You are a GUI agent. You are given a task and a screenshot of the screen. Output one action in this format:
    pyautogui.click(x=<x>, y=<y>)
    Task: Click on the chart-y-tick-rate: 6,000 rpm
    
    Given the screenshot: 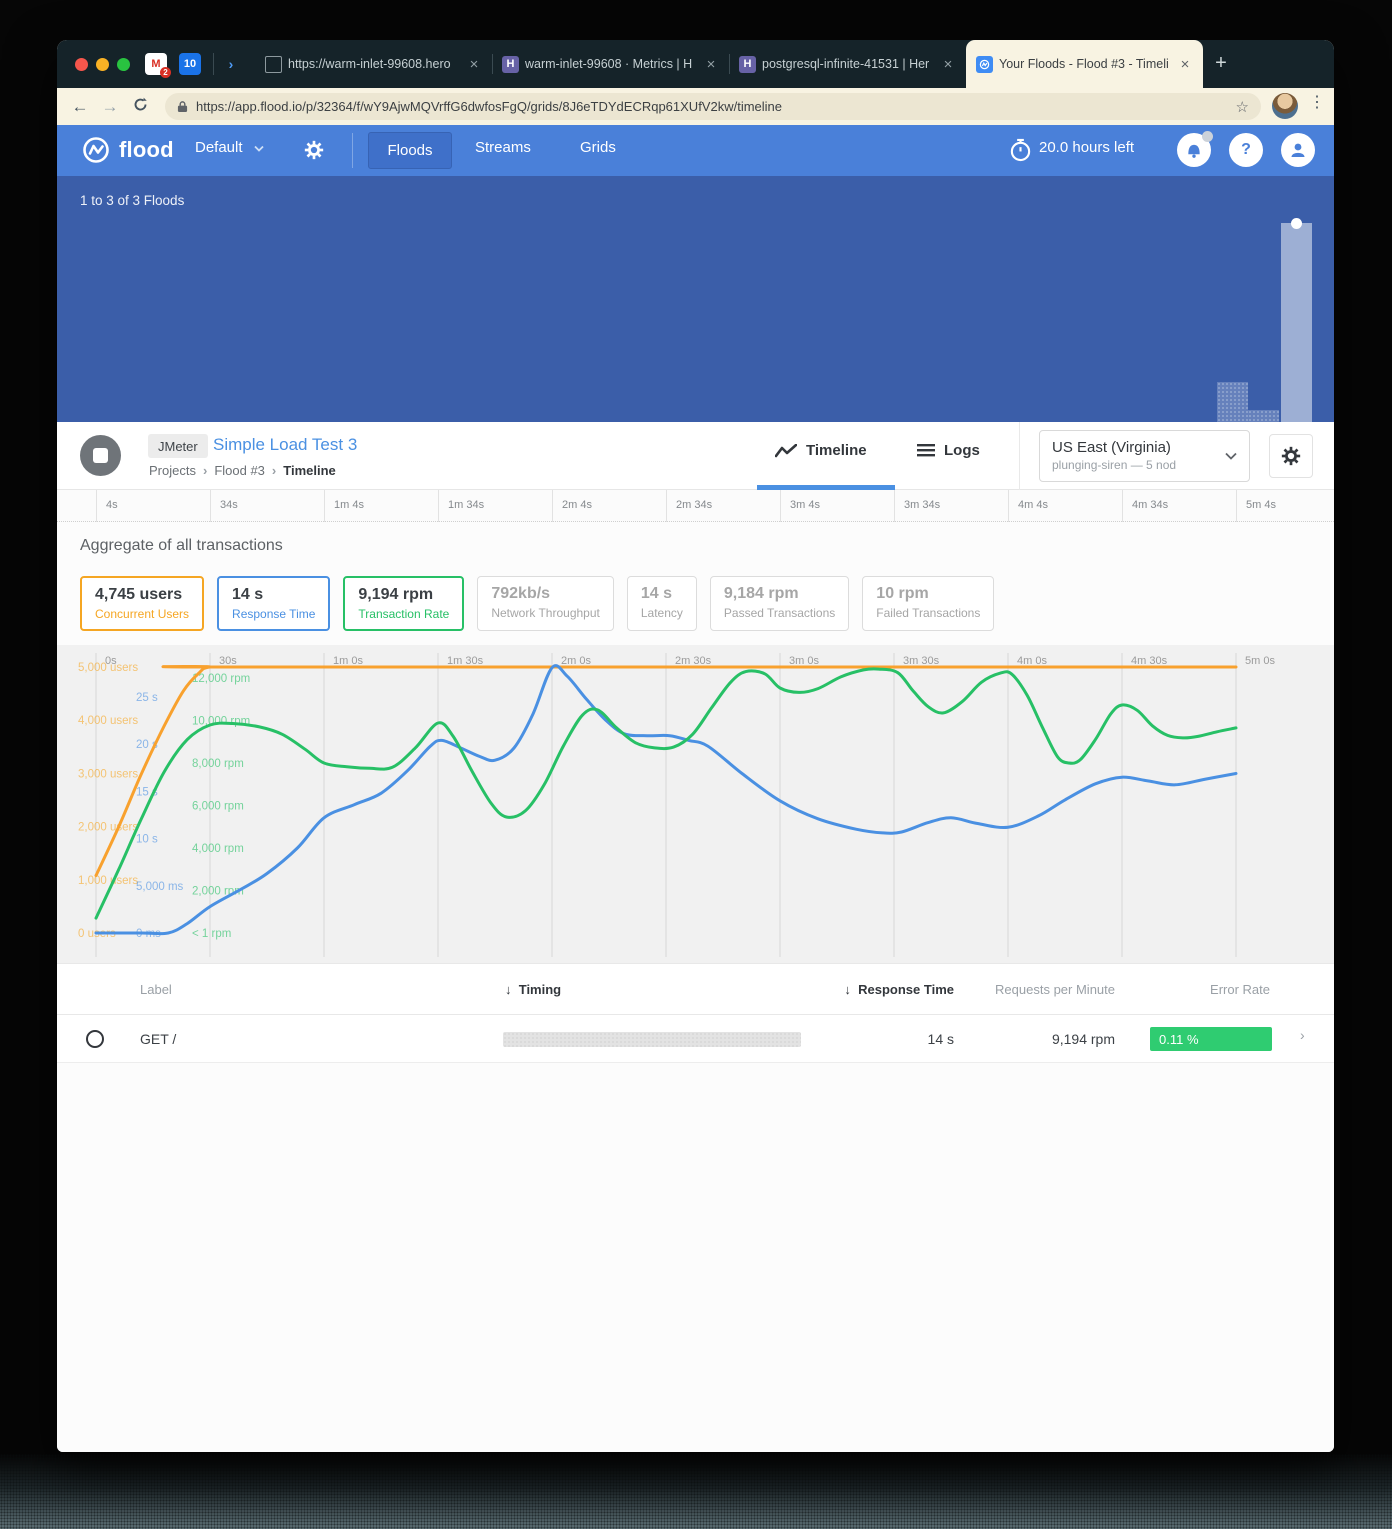 What is the action you would take?
    pyautogui.click(x=218, y=807)
    